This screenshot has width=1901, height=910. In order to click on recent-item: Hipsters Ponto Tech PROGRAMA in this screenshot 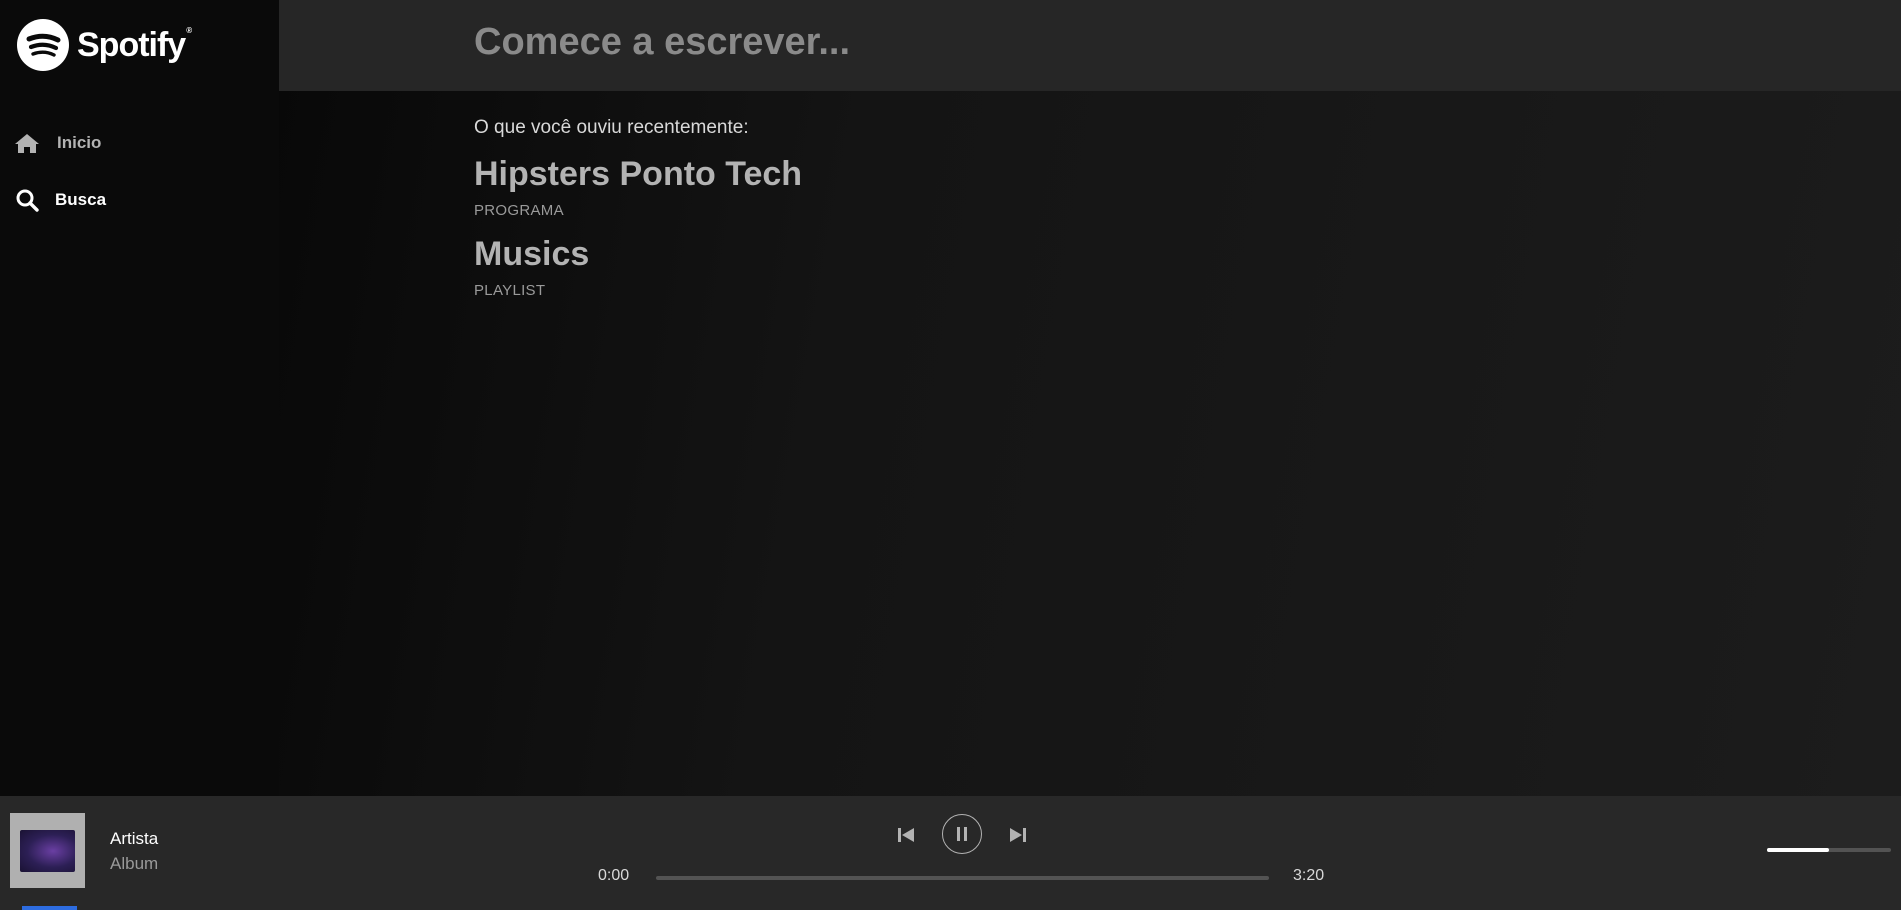, I will do `click(638, 187)`.